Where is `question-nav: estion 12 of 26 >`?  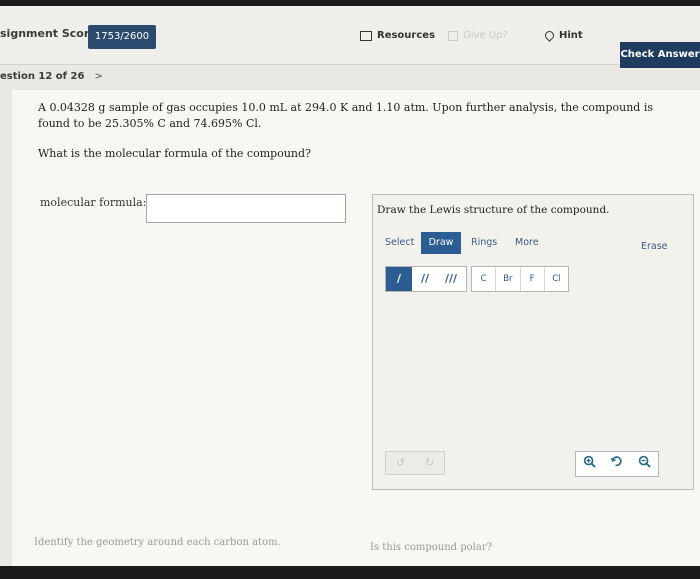 question-nav: estion 12 of 26 > is located at coordinates (51, 76).